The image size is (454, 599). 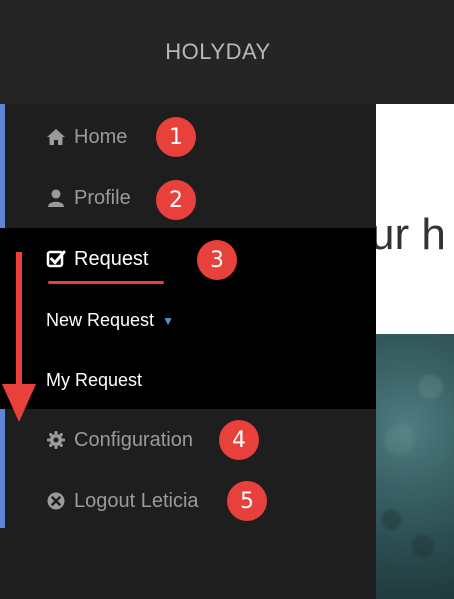 I want to click on submenu-item-label: My Request, so click(x=94, y=379).